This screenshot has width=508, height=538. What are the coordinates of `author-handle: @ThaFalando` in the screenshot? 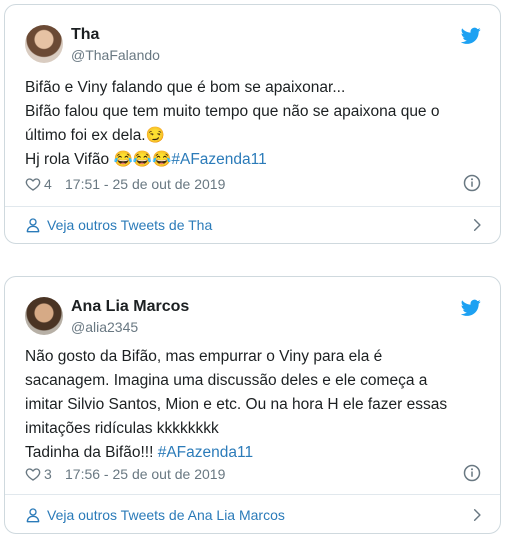 It's located at (115, 55).